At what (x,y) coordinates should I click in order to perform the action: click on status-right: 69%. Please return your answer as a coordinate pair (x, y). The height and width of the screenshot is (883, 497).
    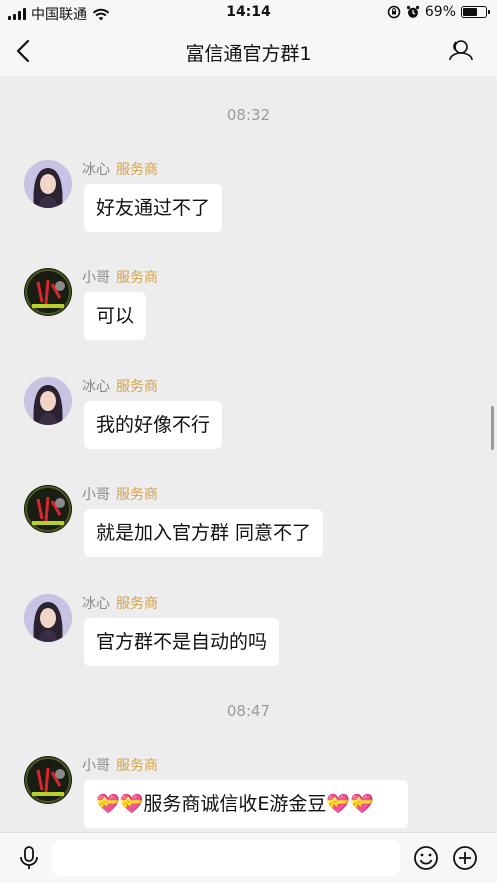
    Looking at the image, I should click on (438, 12).